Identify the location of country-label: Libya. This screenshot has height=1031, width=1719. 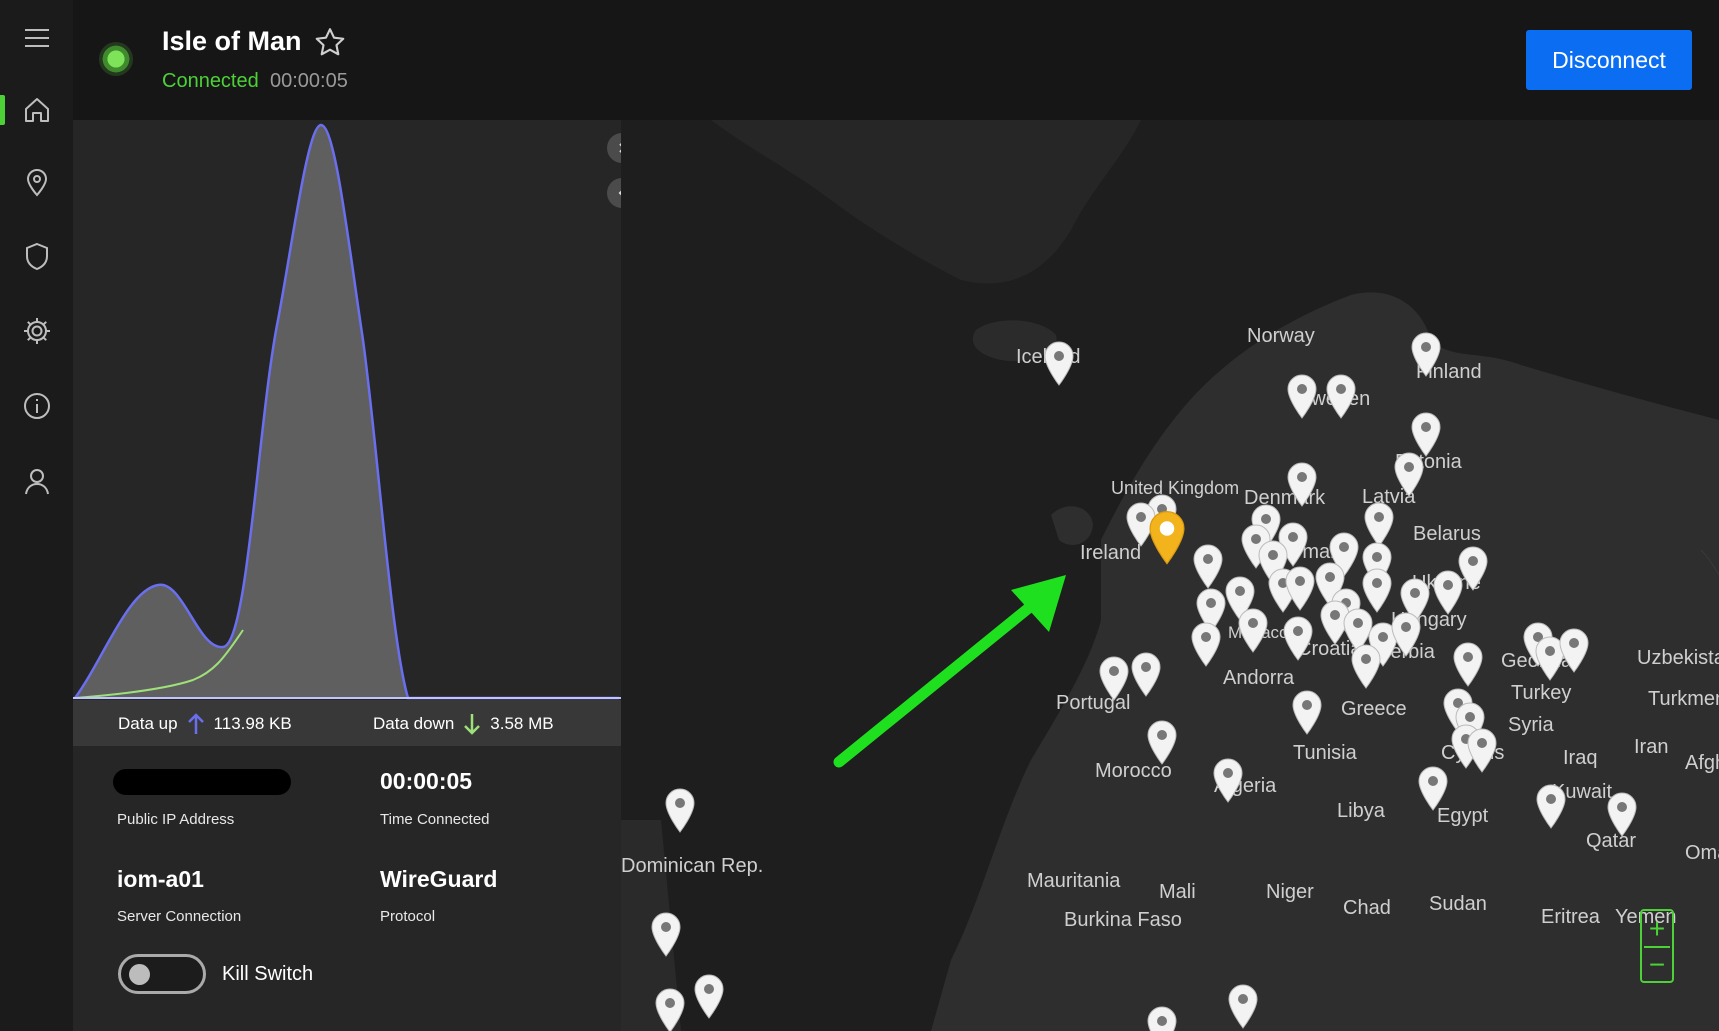
(1361, 811).